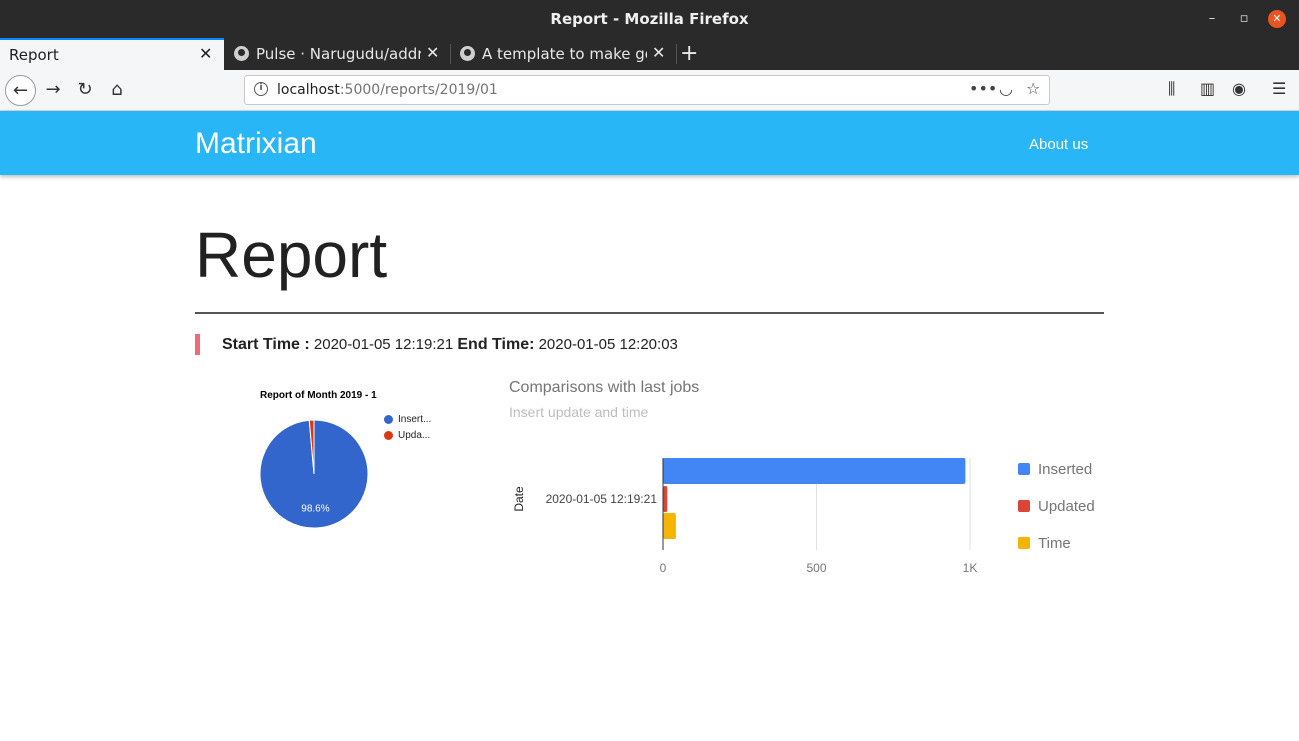 Image resolution: width=1299 pixels, height=741 pixels. I want to click on tab-label: Report, so click(34, 55).